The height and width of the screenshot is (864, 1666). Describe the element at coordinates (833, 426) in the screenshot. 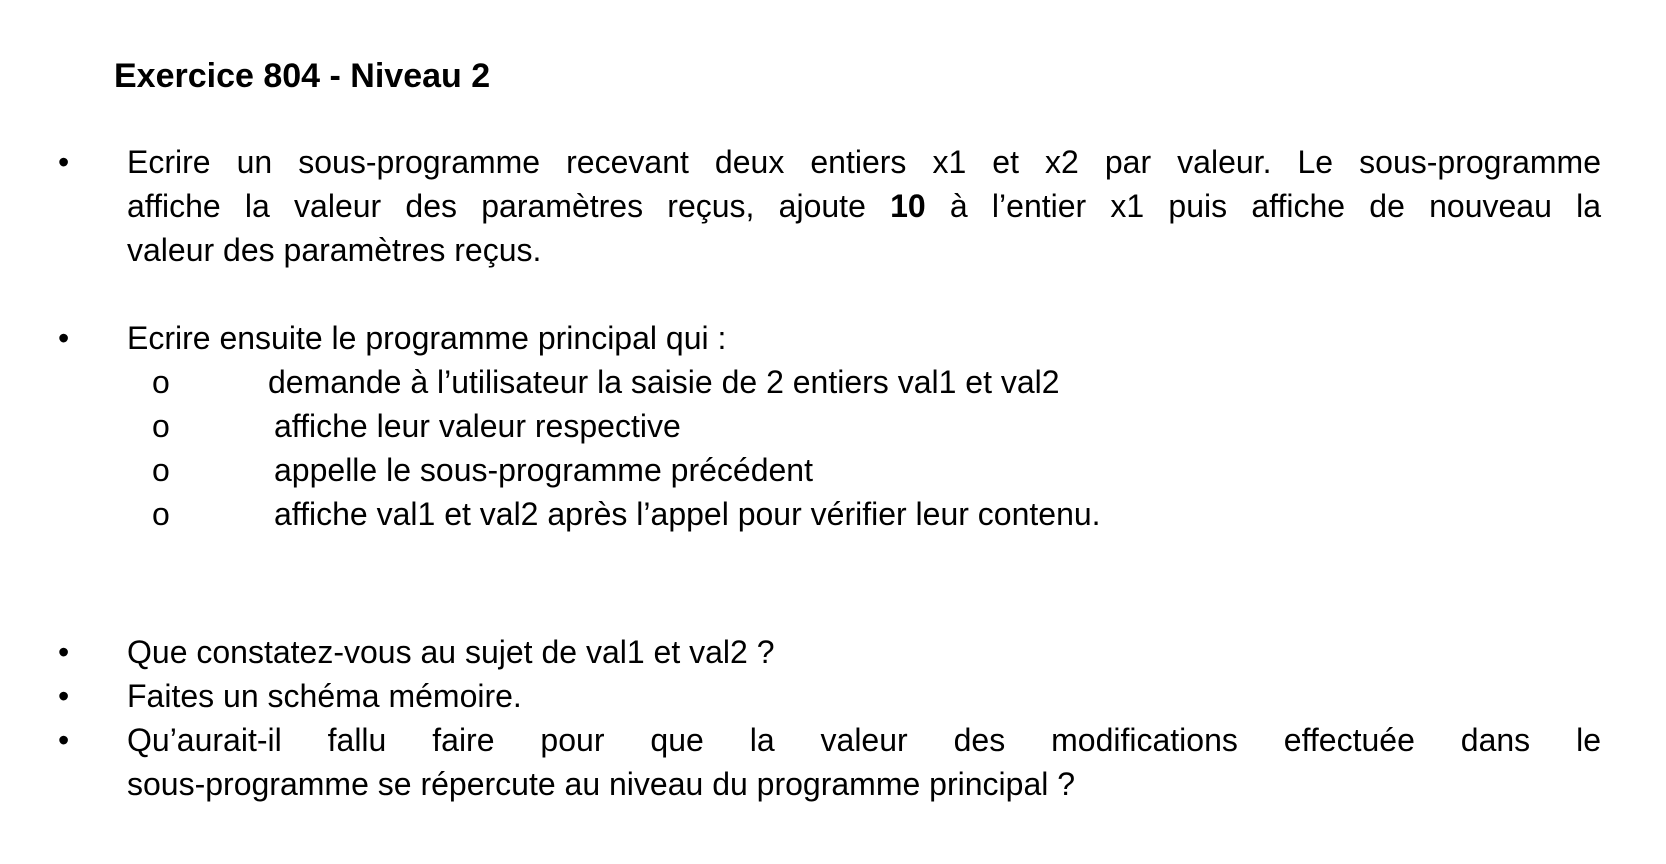

I see `sub-item-2: o affiche leur valeur respective` at that location.